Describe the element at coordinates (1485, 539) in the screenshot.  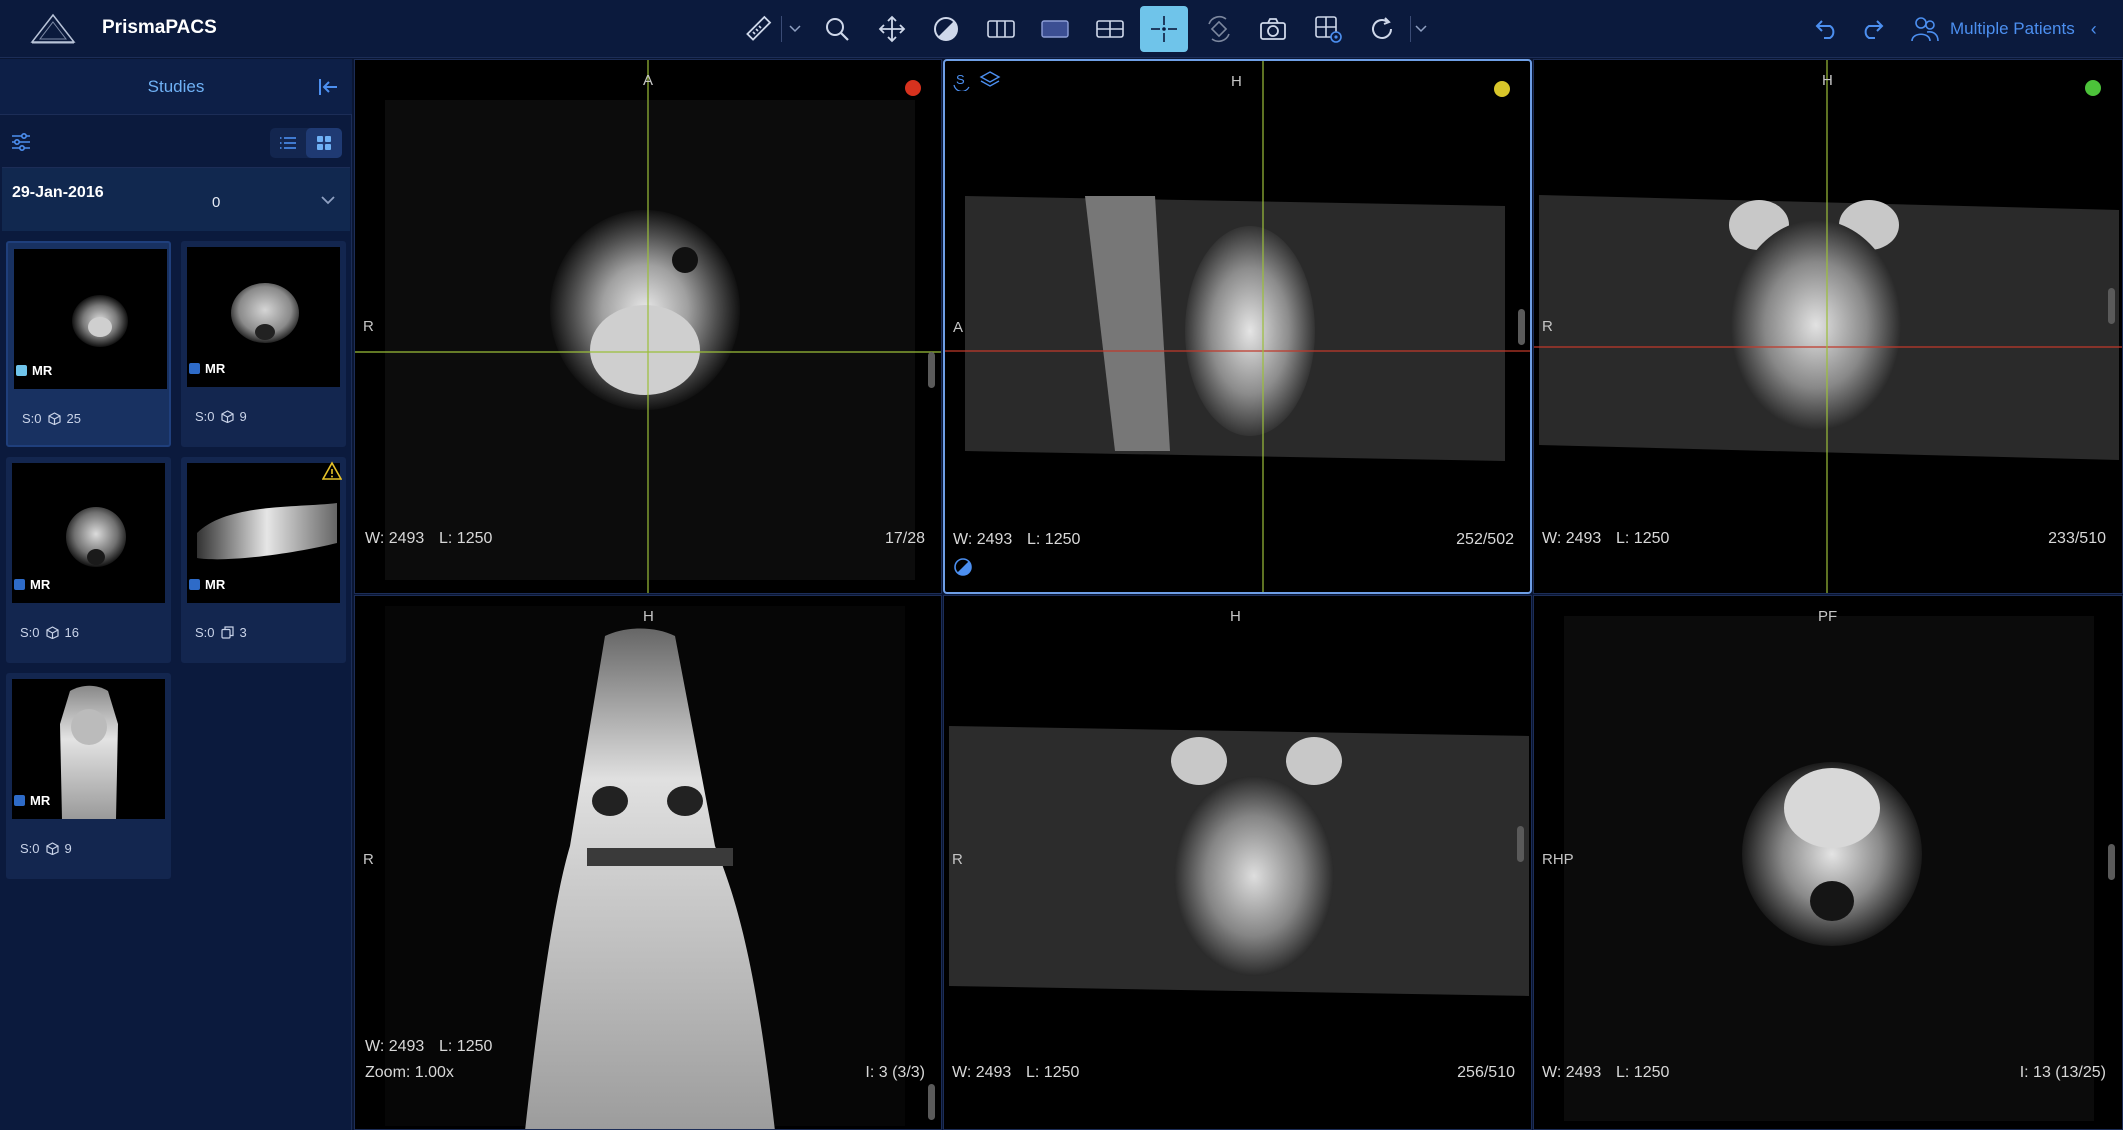
I see `slice-index: 252/502` at that location.